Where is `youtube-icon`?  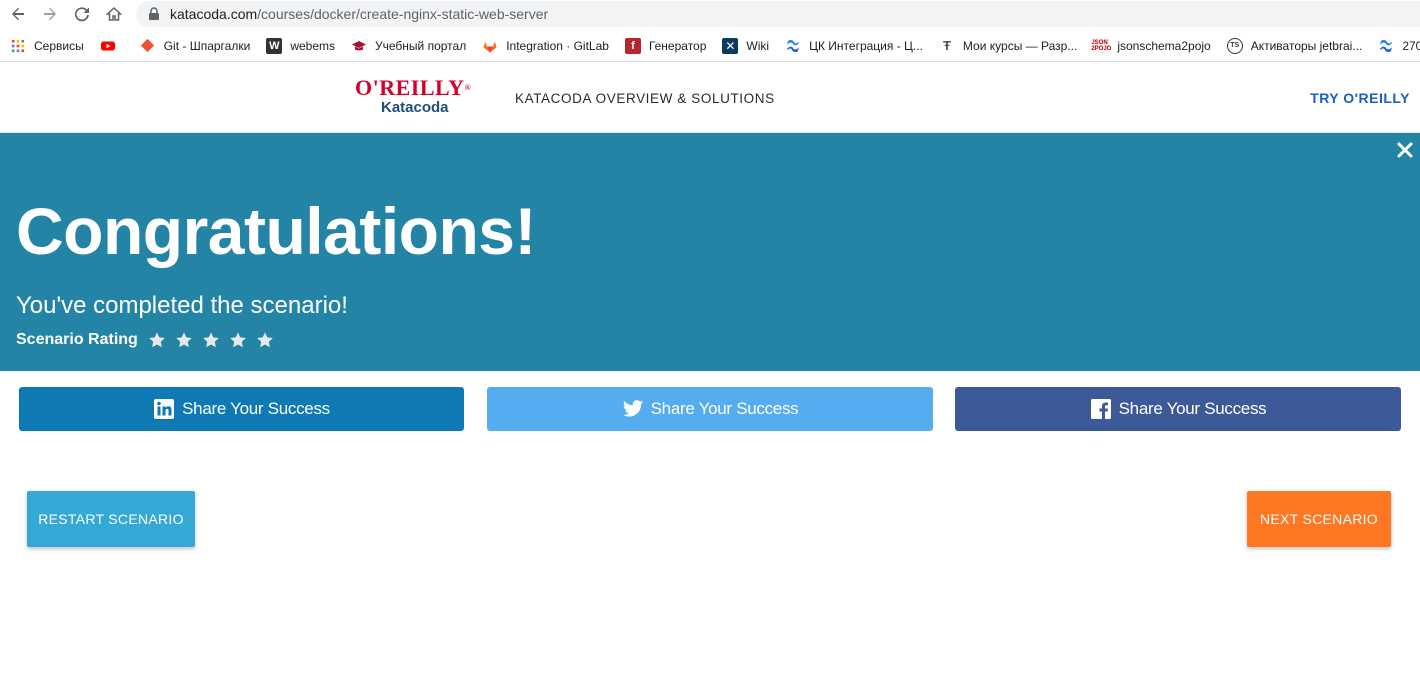
youtube-icon is located at coordinates (108, 46).